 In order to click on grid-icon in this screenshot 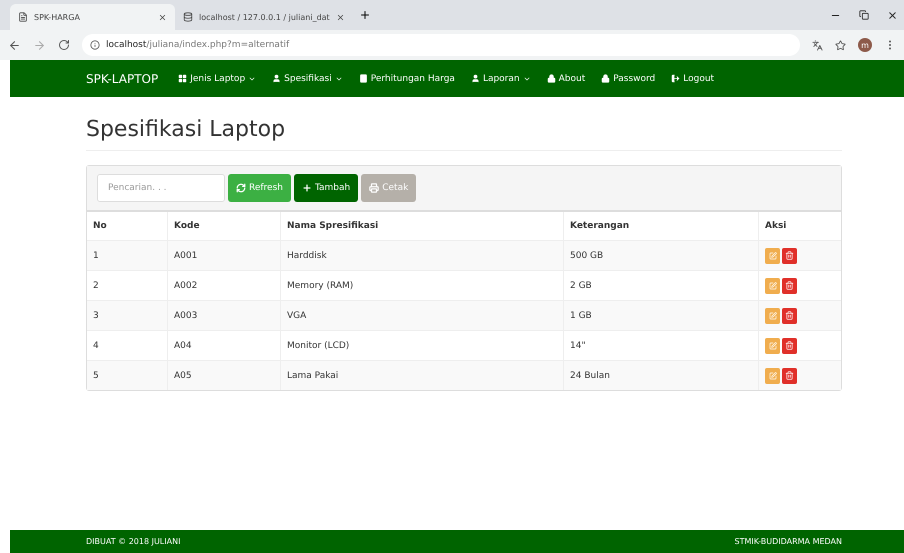, I will do `click(183, 78)`.